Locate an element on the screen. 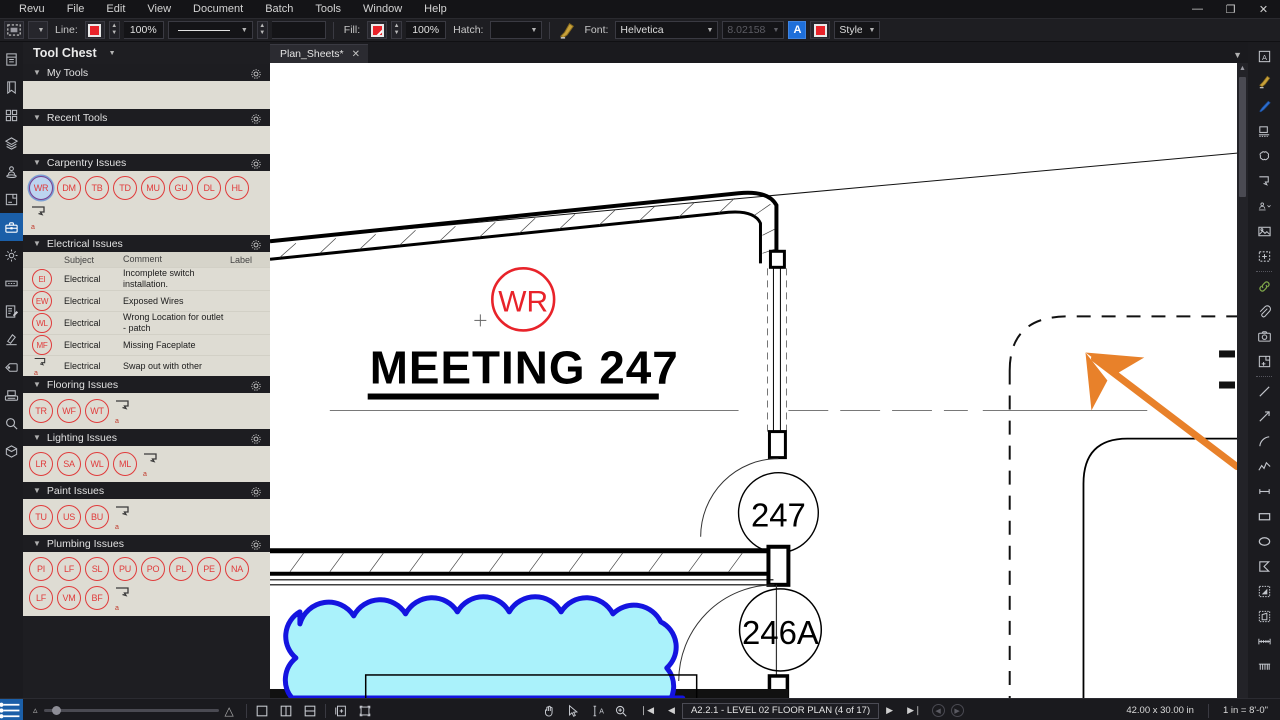 The image size is (1280, 720). stamp-tool: TB is located at coordinates (97, 188).